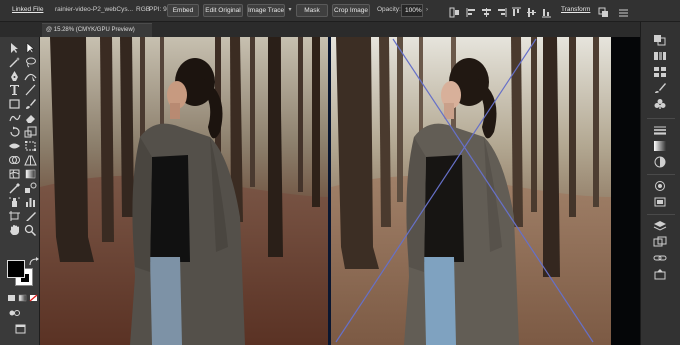  I want to click on type-tool-icon, so click(14, 90).